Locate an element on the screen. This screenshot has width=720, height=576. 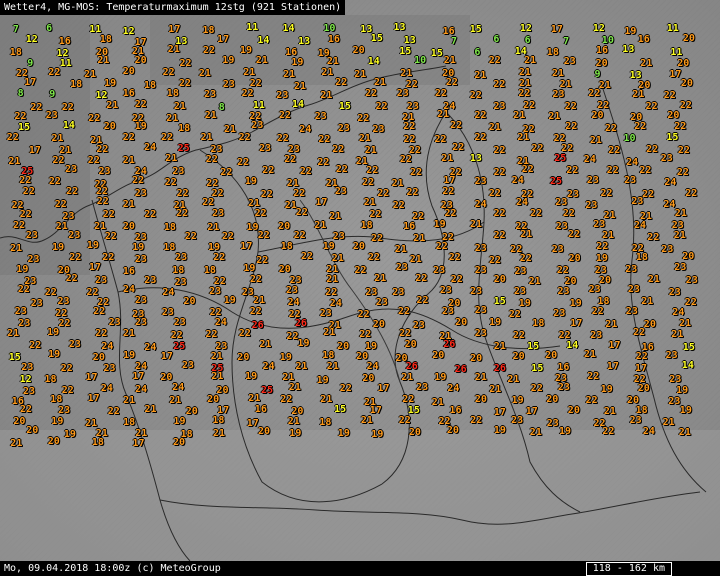
station-value: 13 is located at coordinates (304, 41).